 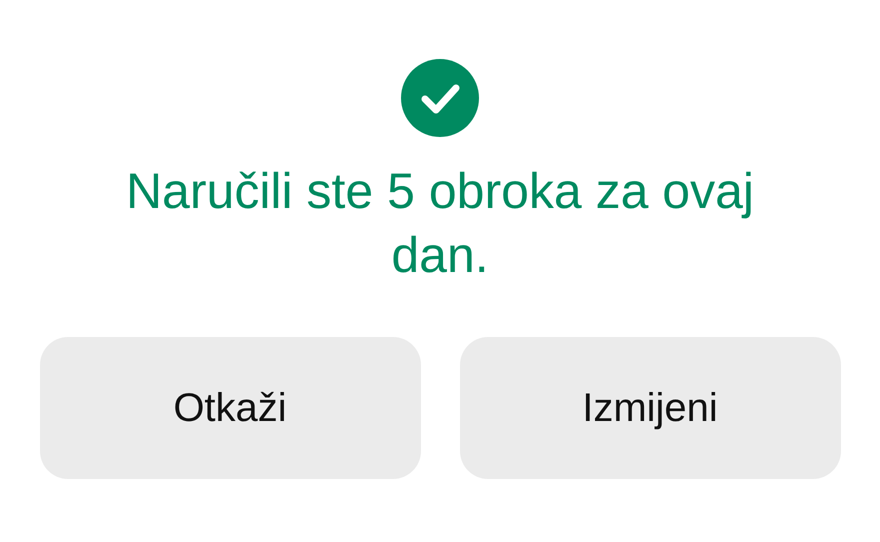 What do you see at coordinates (650, 408) in the screenshot?
I see `dialog-button: Izmijeni` at bounding box center [650, 408].